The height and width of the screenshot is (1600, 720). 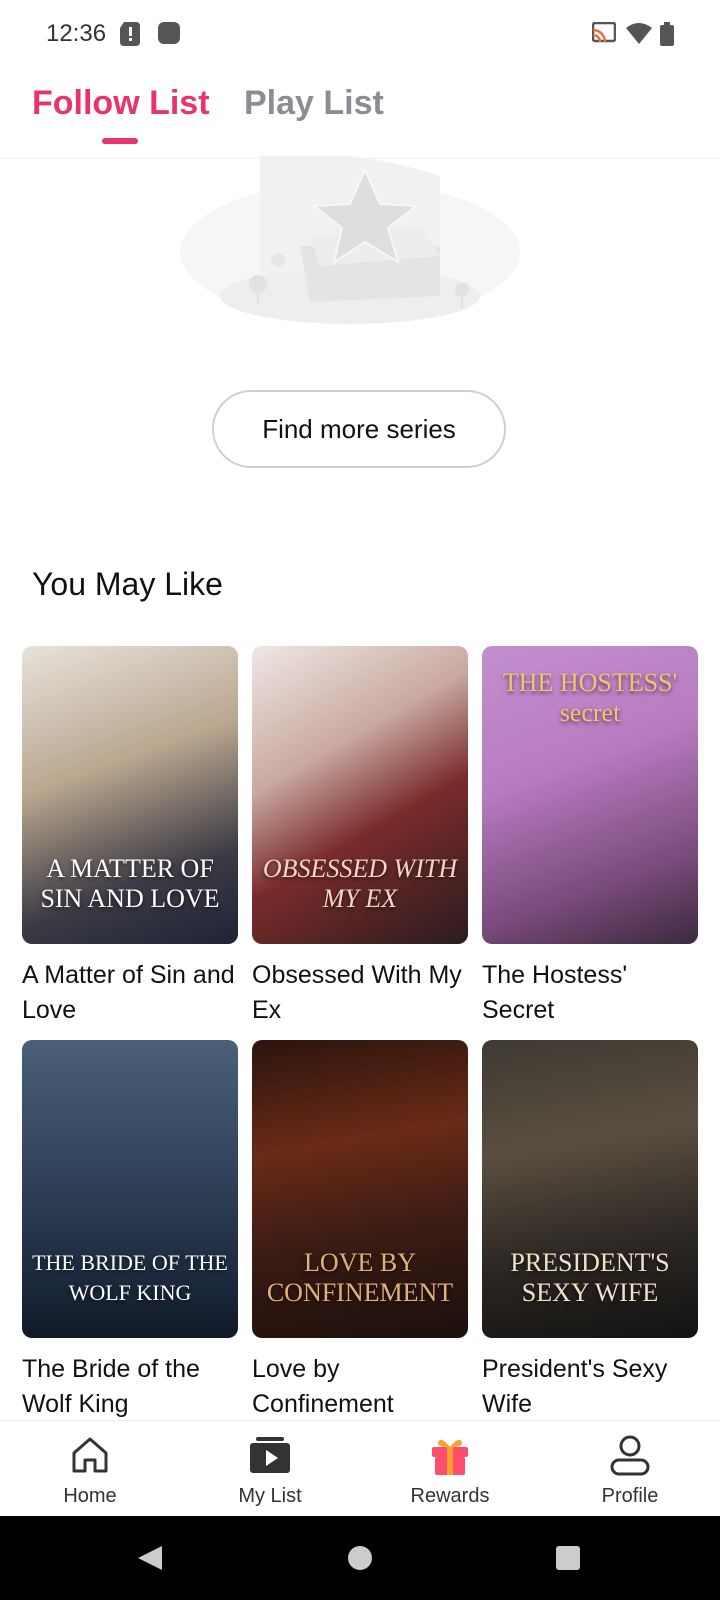 I want to click on cover-text: A MATTER OF SIN AND LOVE, so click(x=130, y=883).